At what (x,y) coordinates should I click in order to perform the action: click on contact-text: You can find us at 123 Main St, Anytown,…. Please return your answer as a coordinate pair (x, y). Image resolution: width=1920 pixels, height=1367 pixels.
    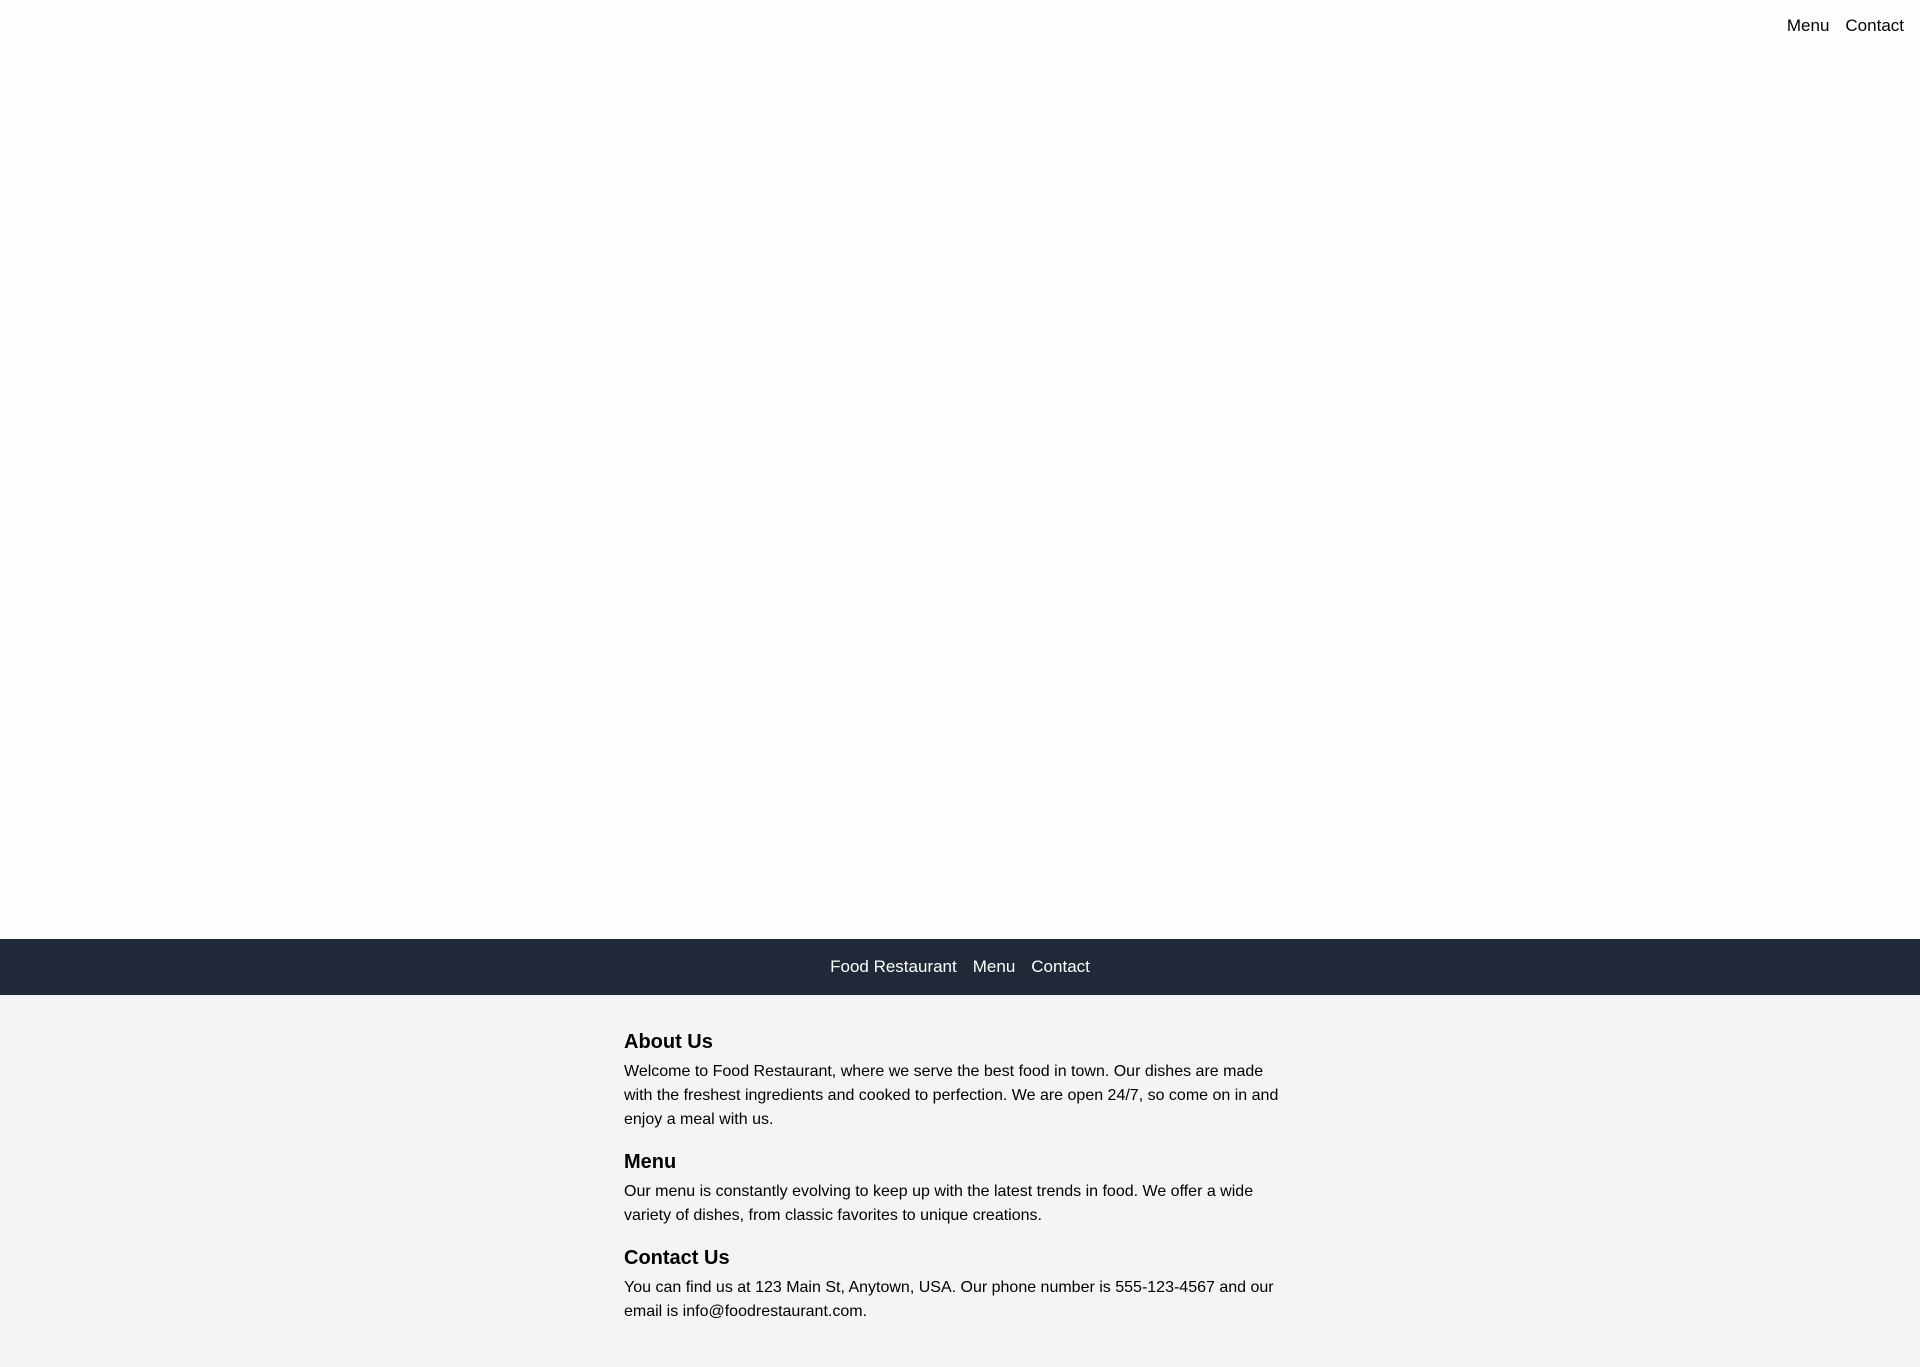
    Looking at the image, I should click on (949, 1299).